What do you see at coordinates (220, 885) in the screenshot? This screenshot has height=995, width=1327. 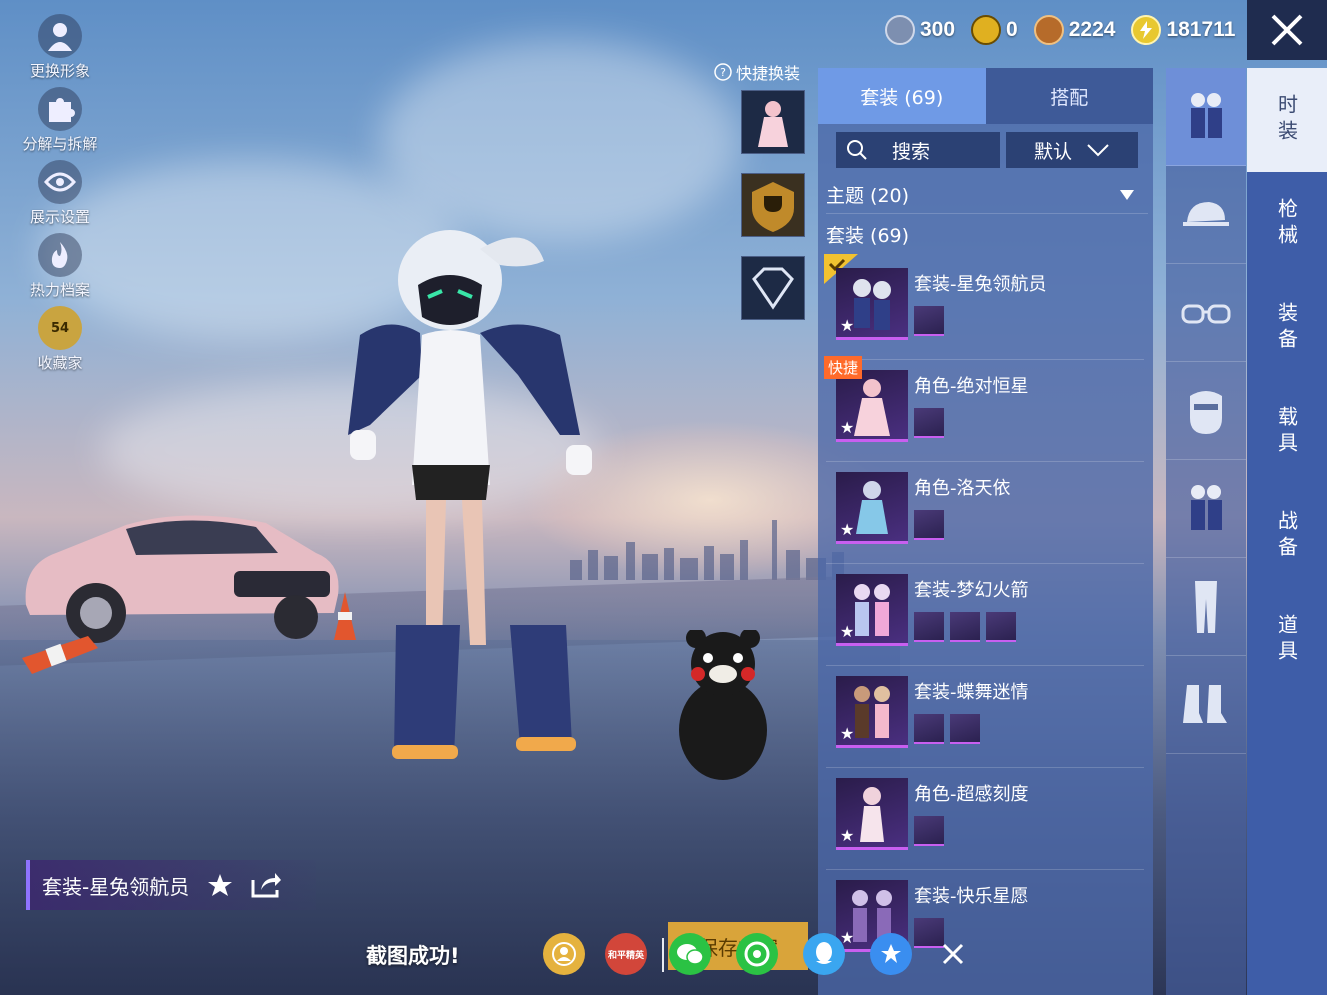 I see `favorite-star-icon` at bounding box center [220, 885].